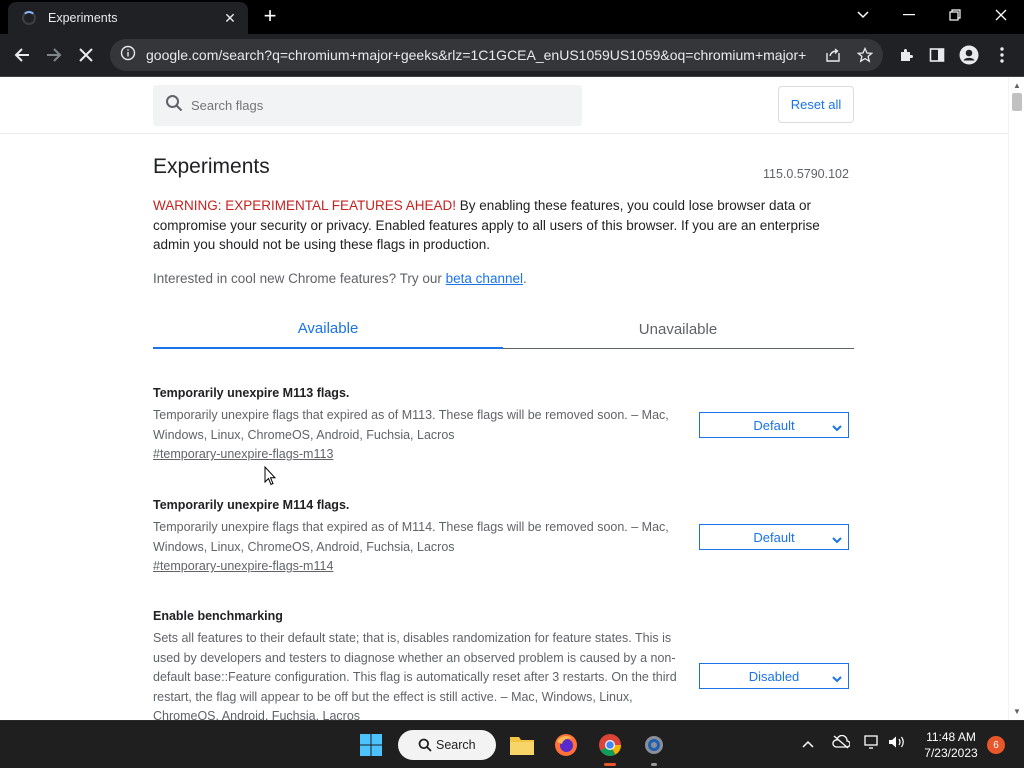  What do you see at coordinates (328, 329) in the screenshot?
I see `tab-available: Available` at bounding box center [328, 329].